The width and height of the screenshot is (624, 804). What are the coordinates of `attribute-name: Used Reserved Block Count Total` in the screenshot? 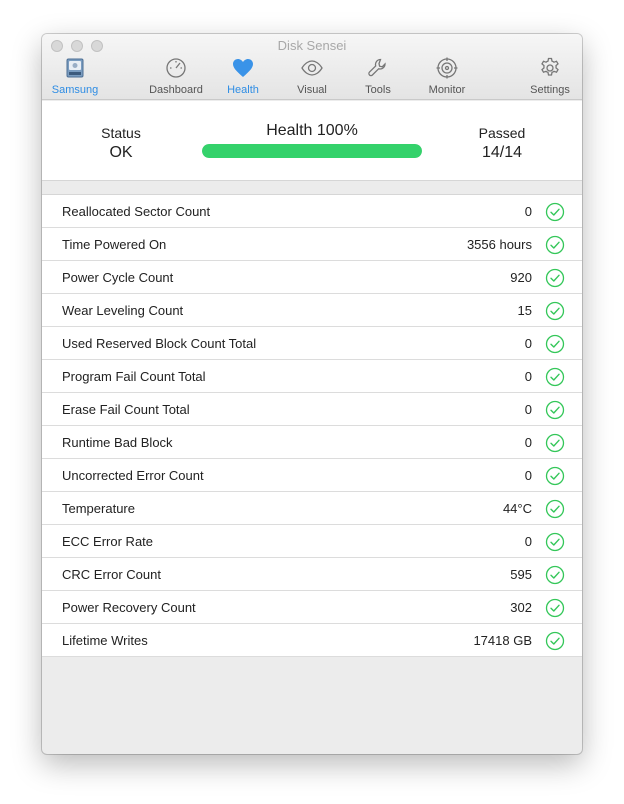 It's located at (159, 343).